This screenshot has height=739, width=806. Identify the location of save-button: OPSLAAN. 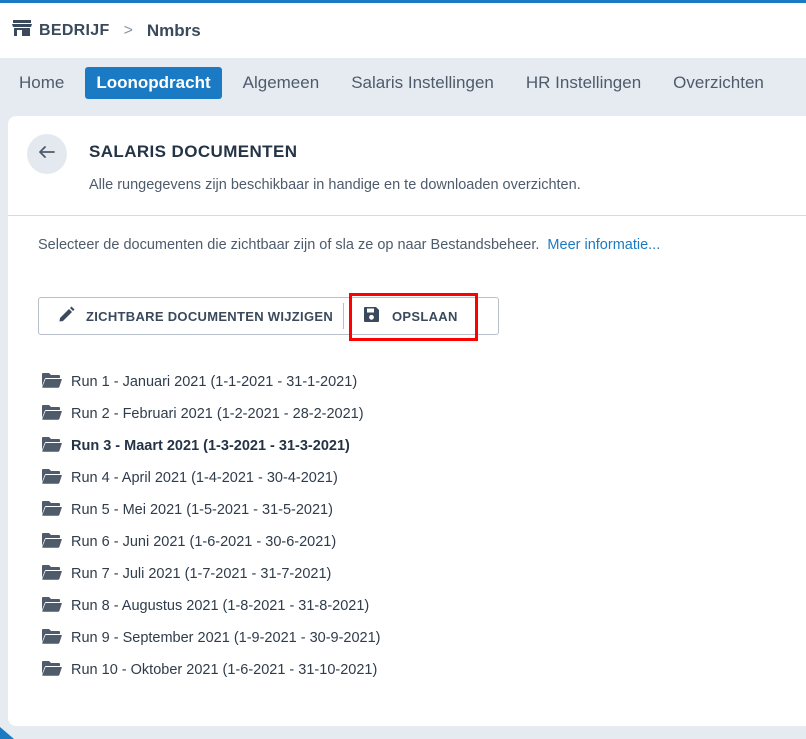
(421, 316).